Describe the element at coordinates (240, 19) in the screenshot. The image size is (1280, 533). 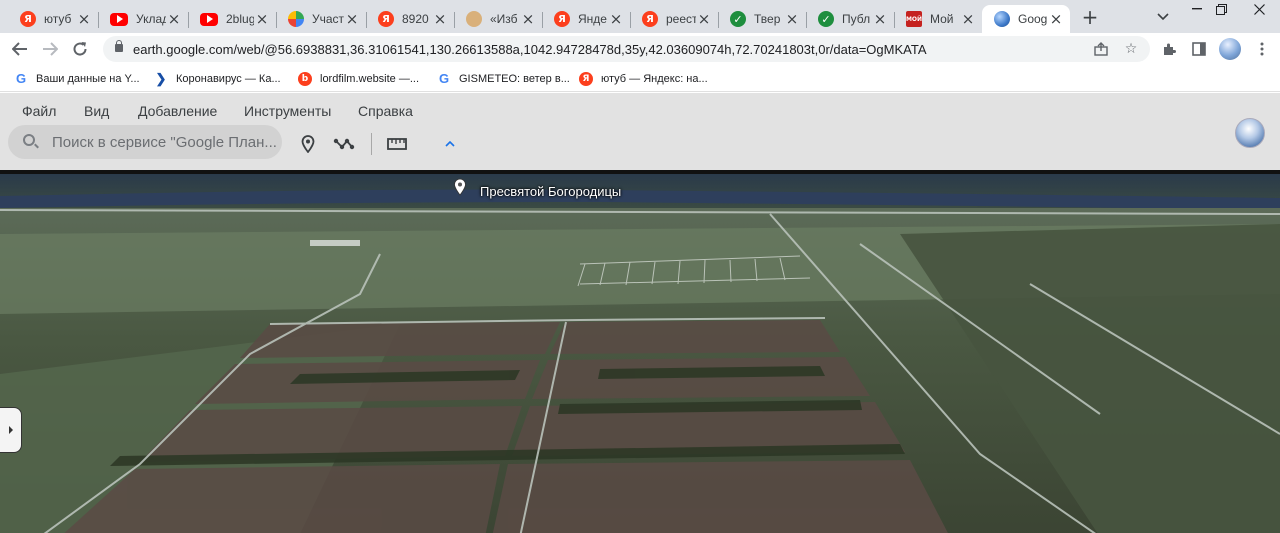
I see `tab-title: 2blug` at that location.